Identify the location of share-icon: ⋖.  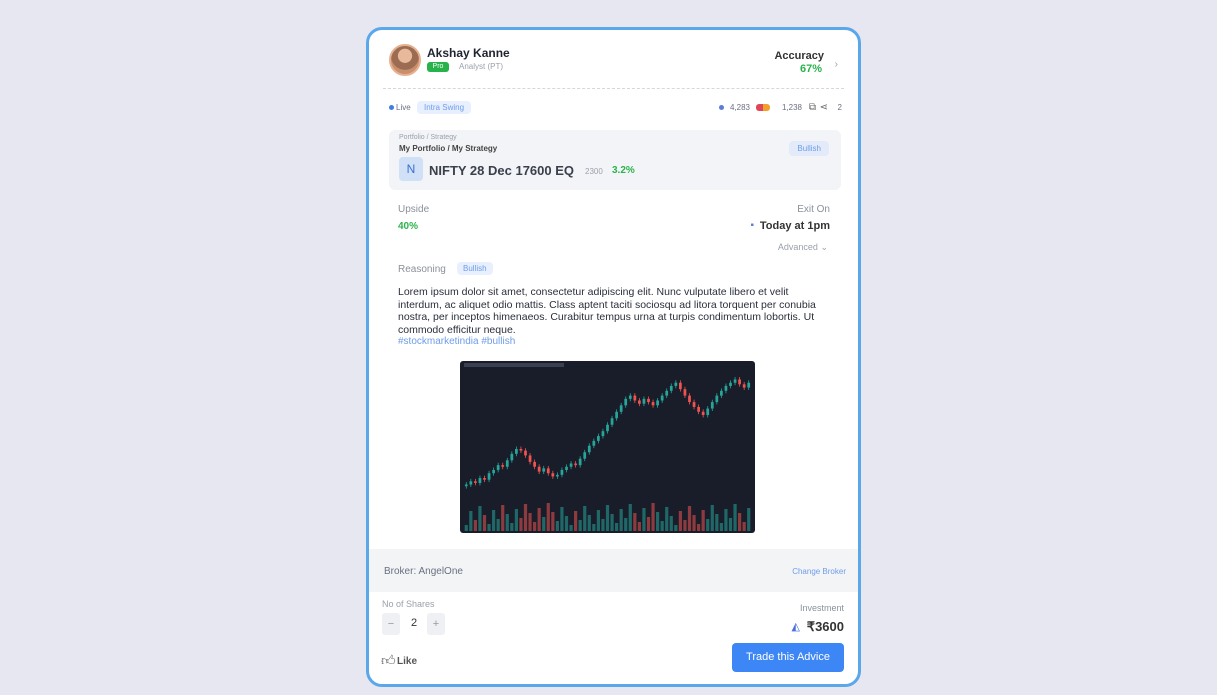
(824, 107).